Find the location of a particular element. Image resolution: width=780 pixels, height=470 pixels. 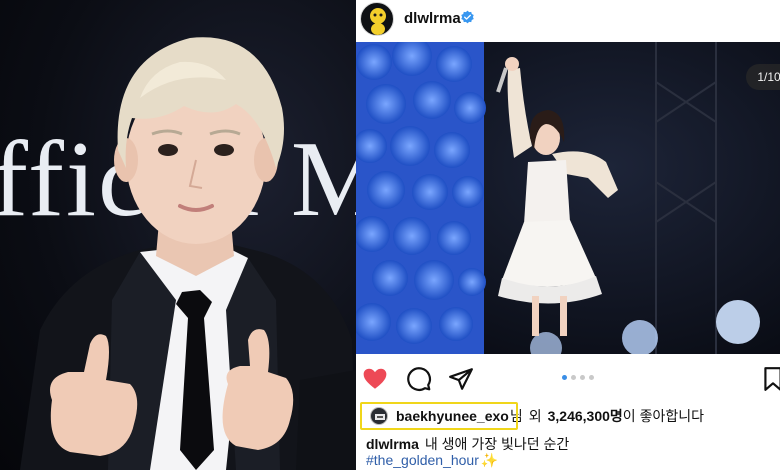

profile-avatar is located at coordinates (377, 19).